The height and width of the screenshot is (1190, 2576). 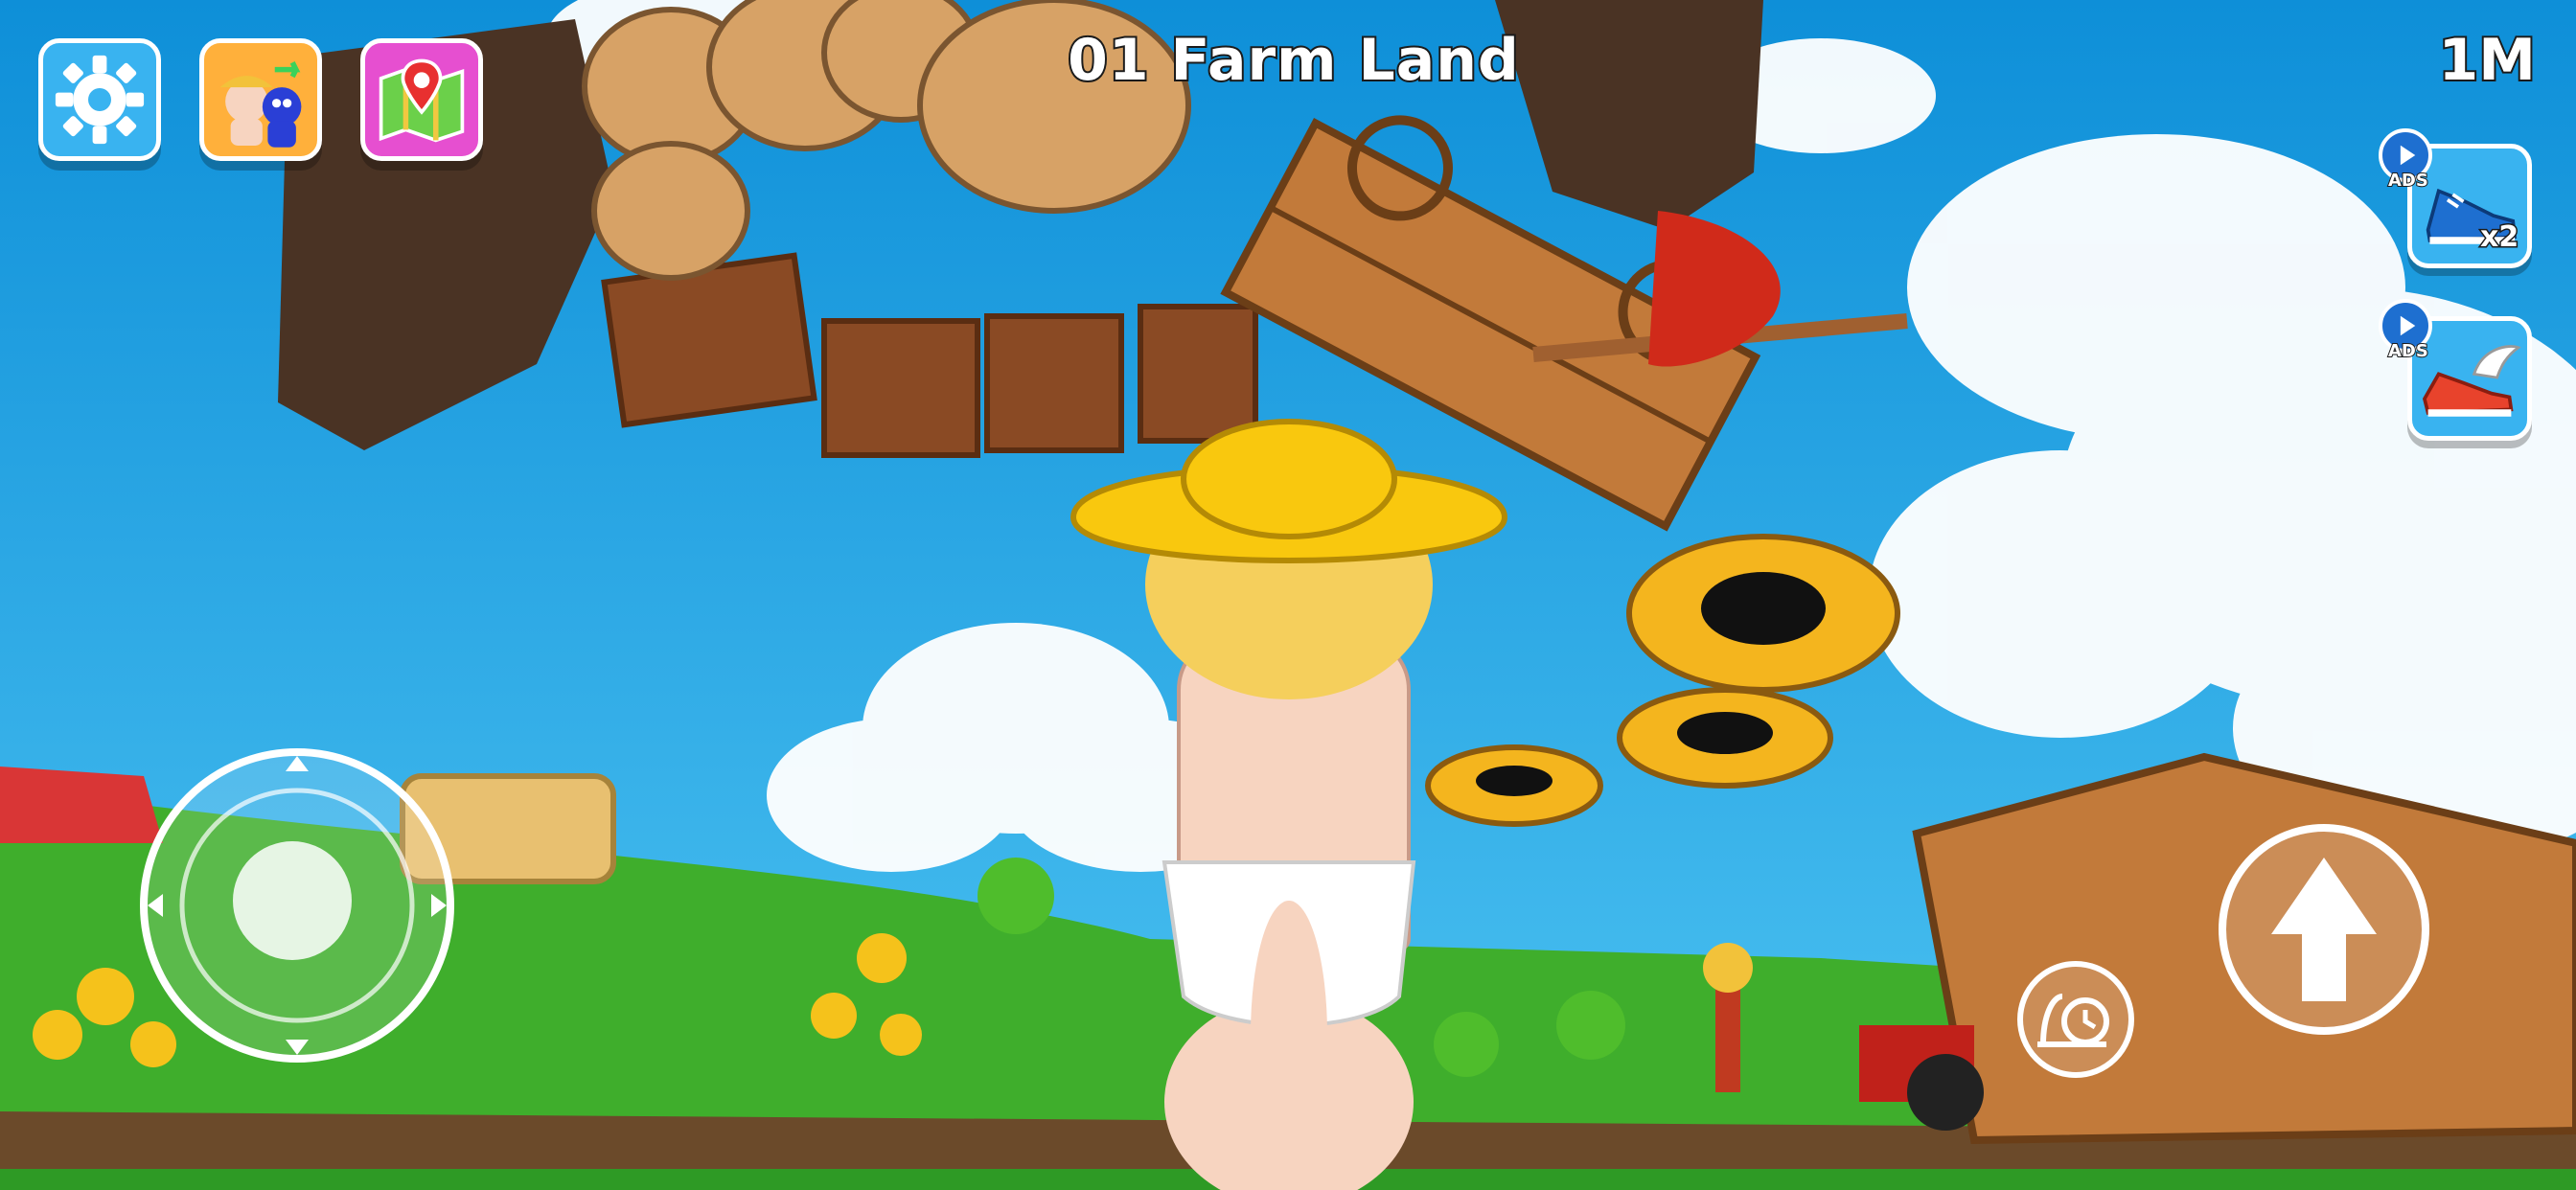 I want to click on winged-sneaker-icon, so click(x=2471, y=381).